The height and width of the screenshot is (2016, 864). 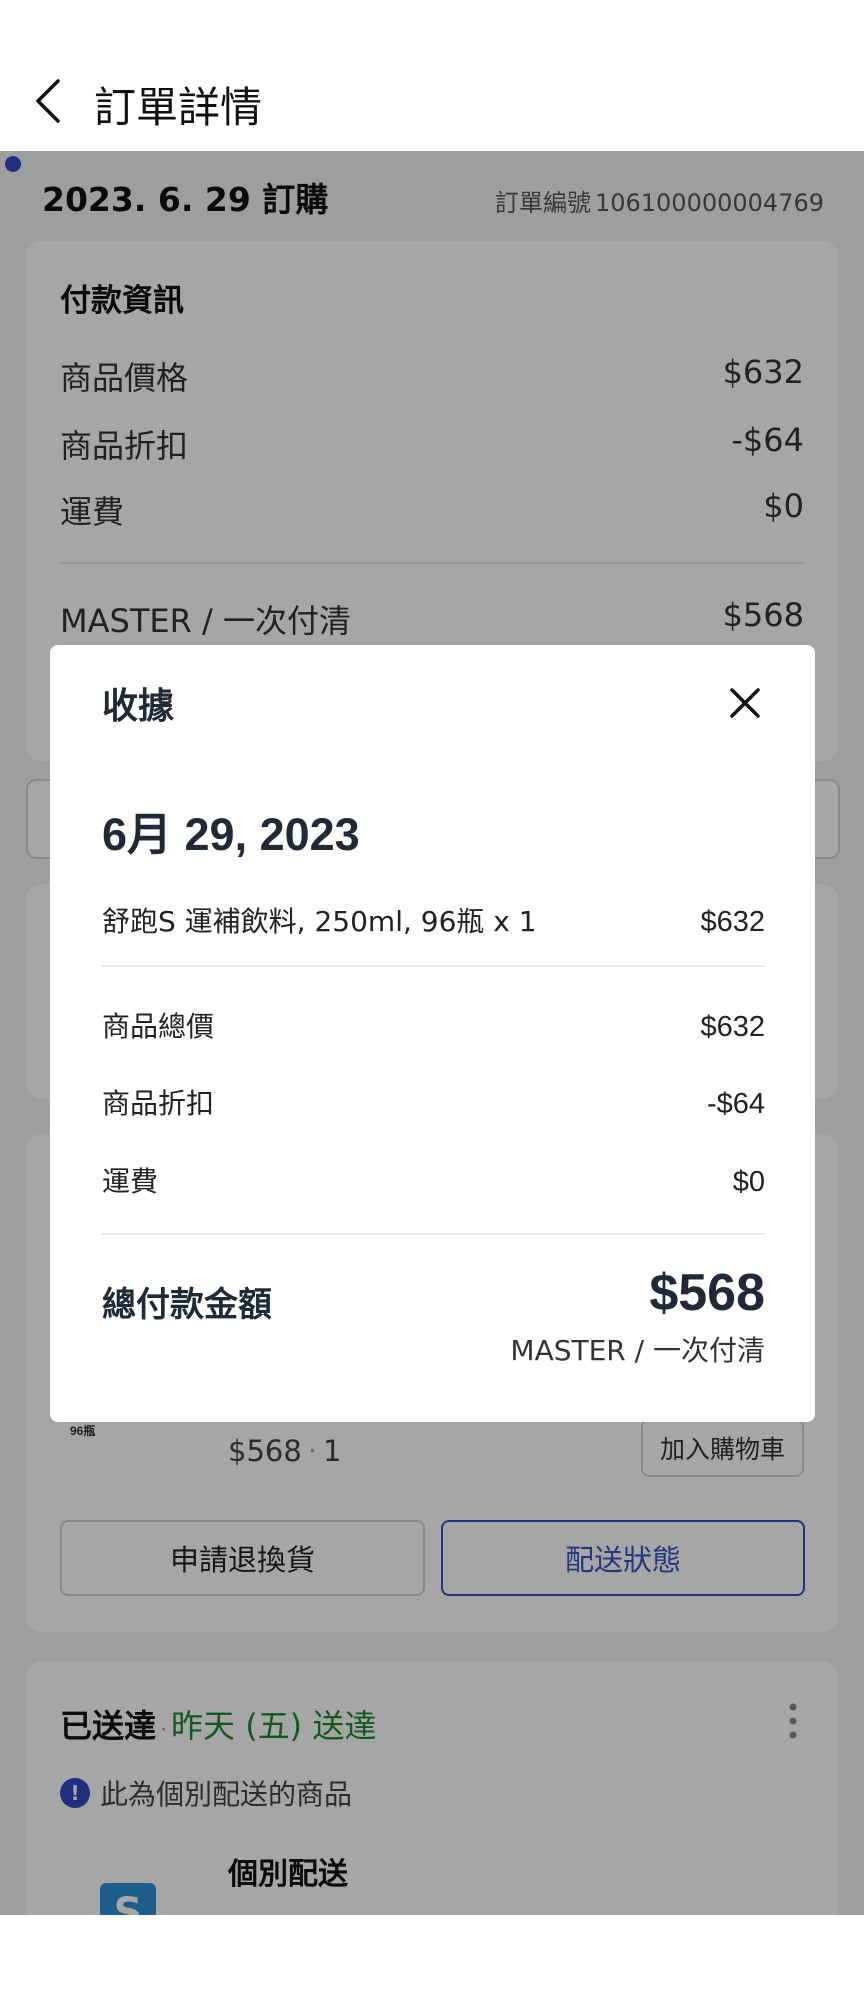 I want to click on receipt-subtotal-value: $632, so click(x=732, y=1027).